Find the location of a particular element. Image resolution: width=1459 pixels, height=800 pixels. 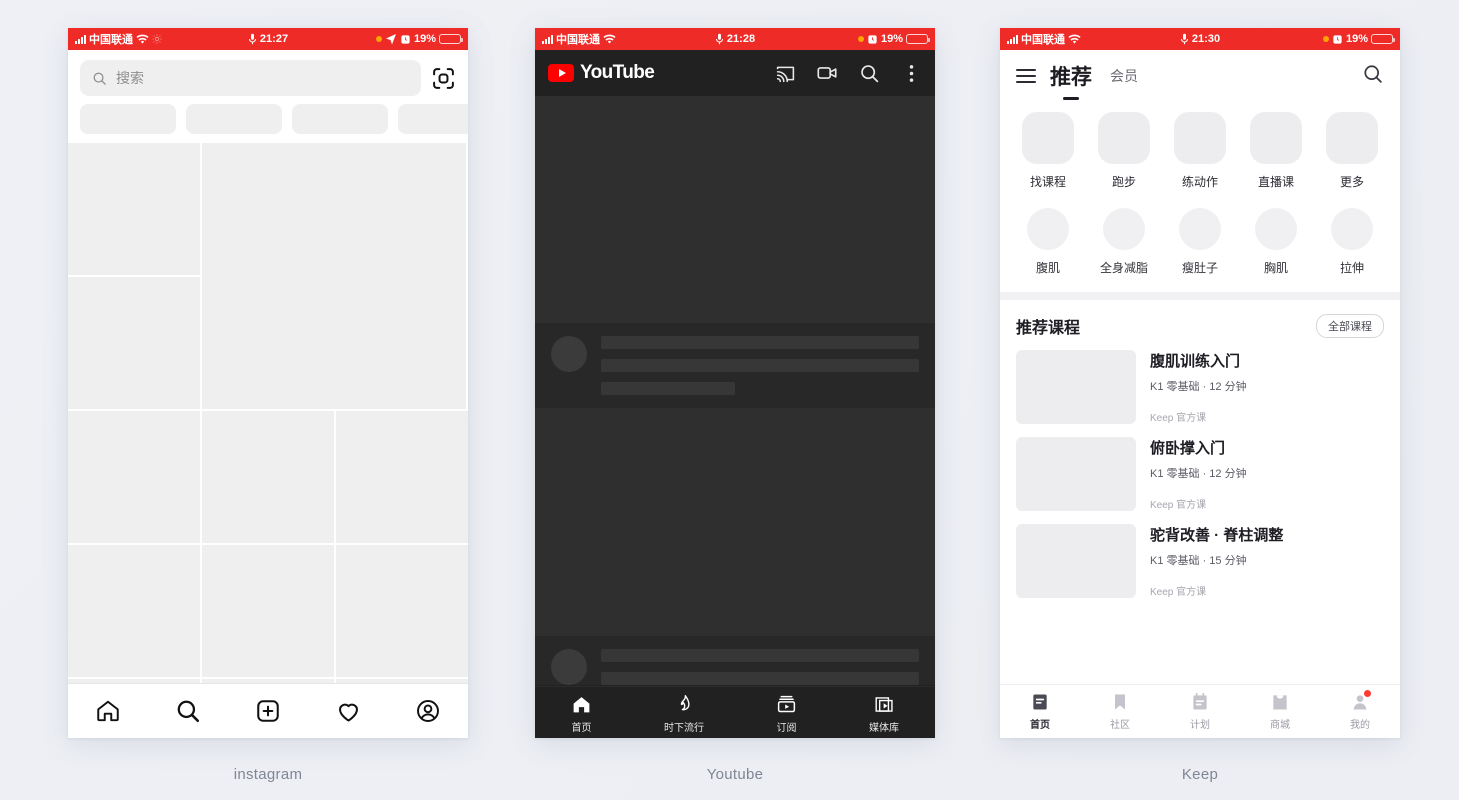

shortcut-find-course: 找课程 is located at coordinates (1048, 151).